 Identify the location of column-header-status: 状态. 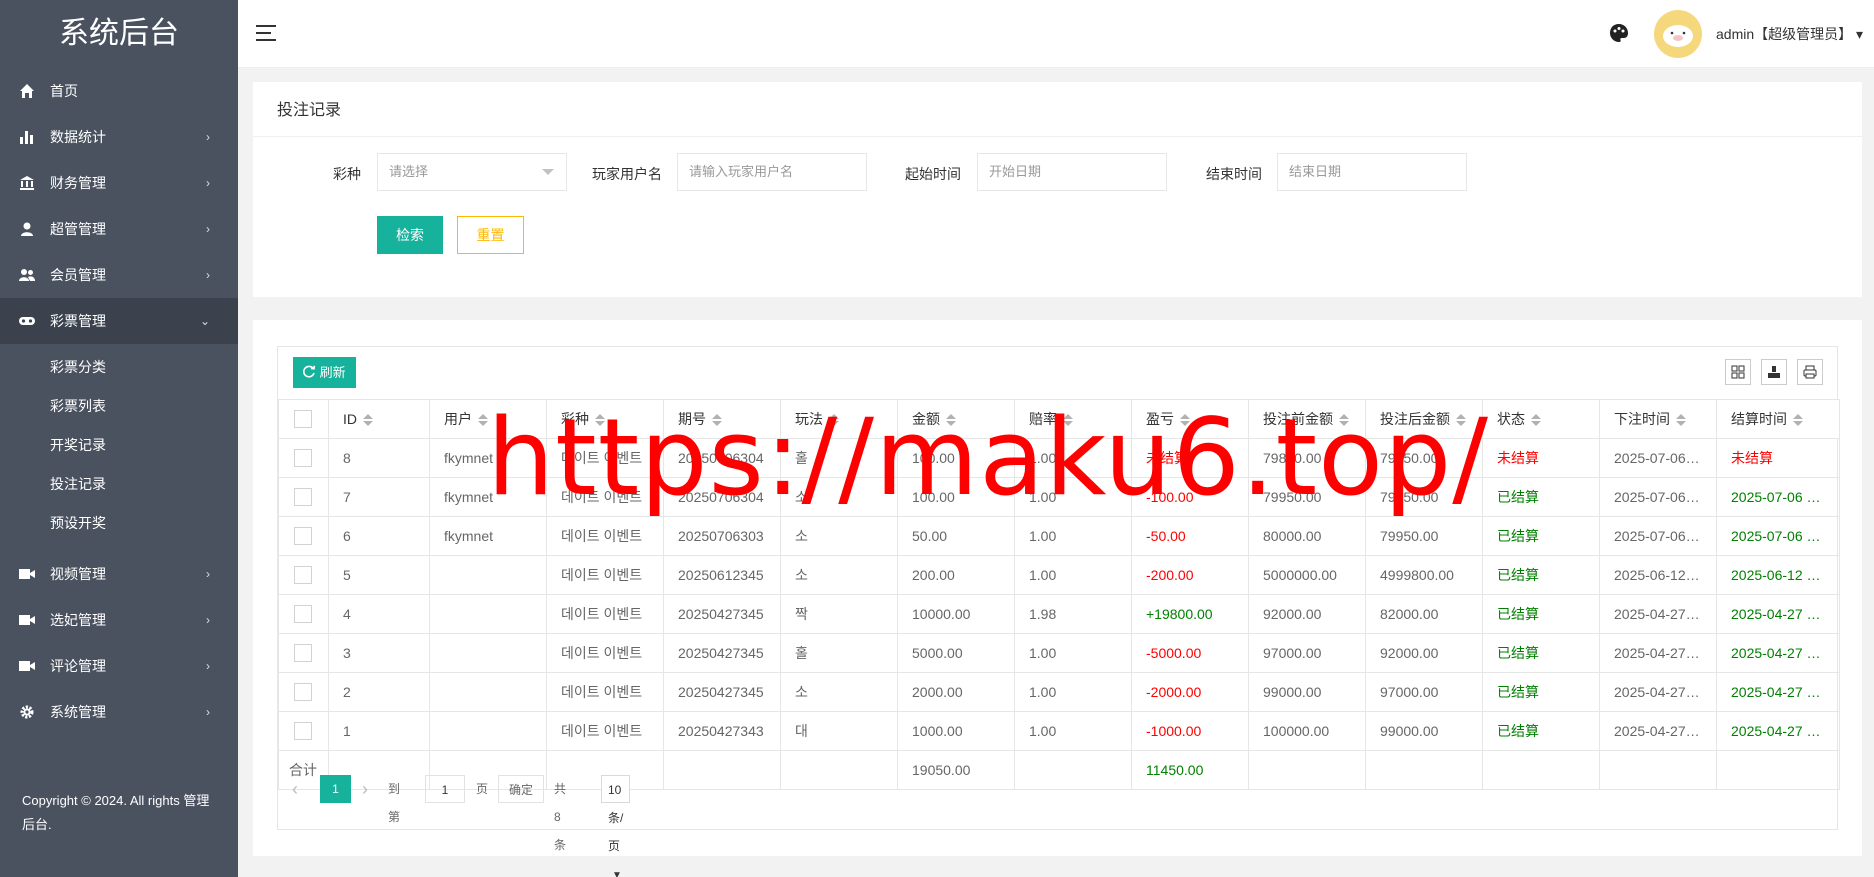
(1541, 419).